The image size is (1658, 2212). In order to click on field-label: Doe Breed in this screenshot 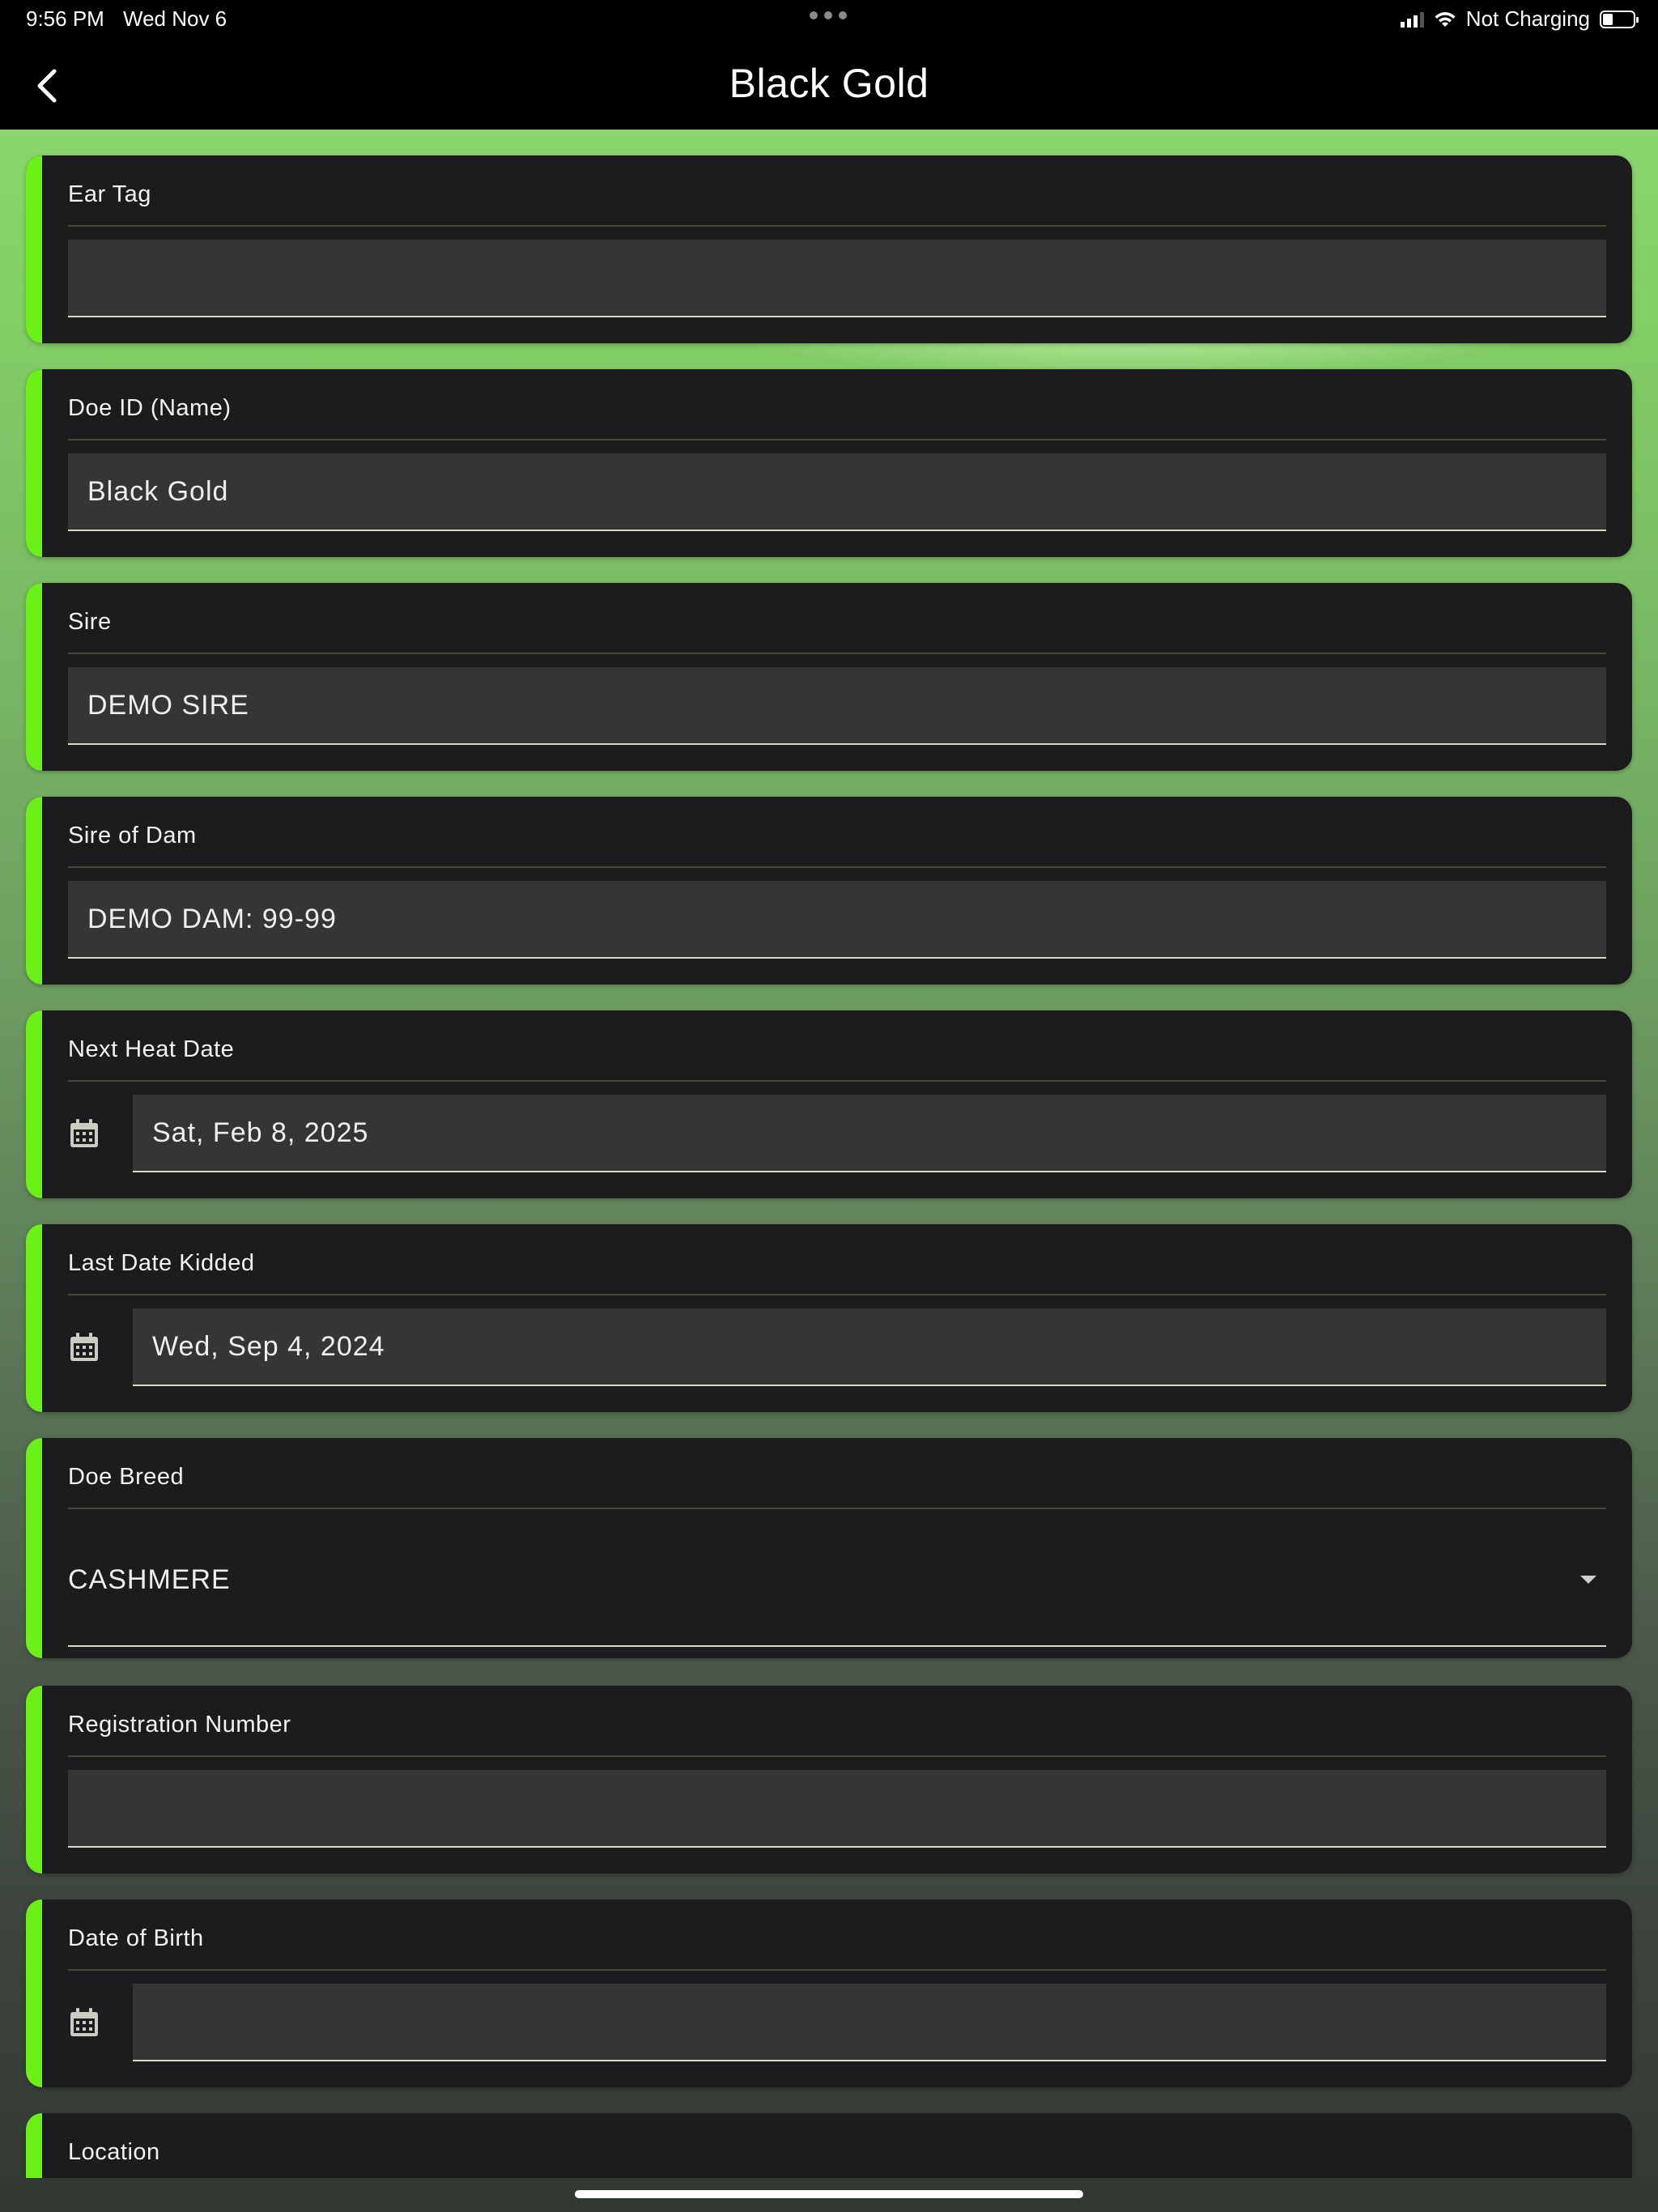, I will do `click(126, 1477)`.